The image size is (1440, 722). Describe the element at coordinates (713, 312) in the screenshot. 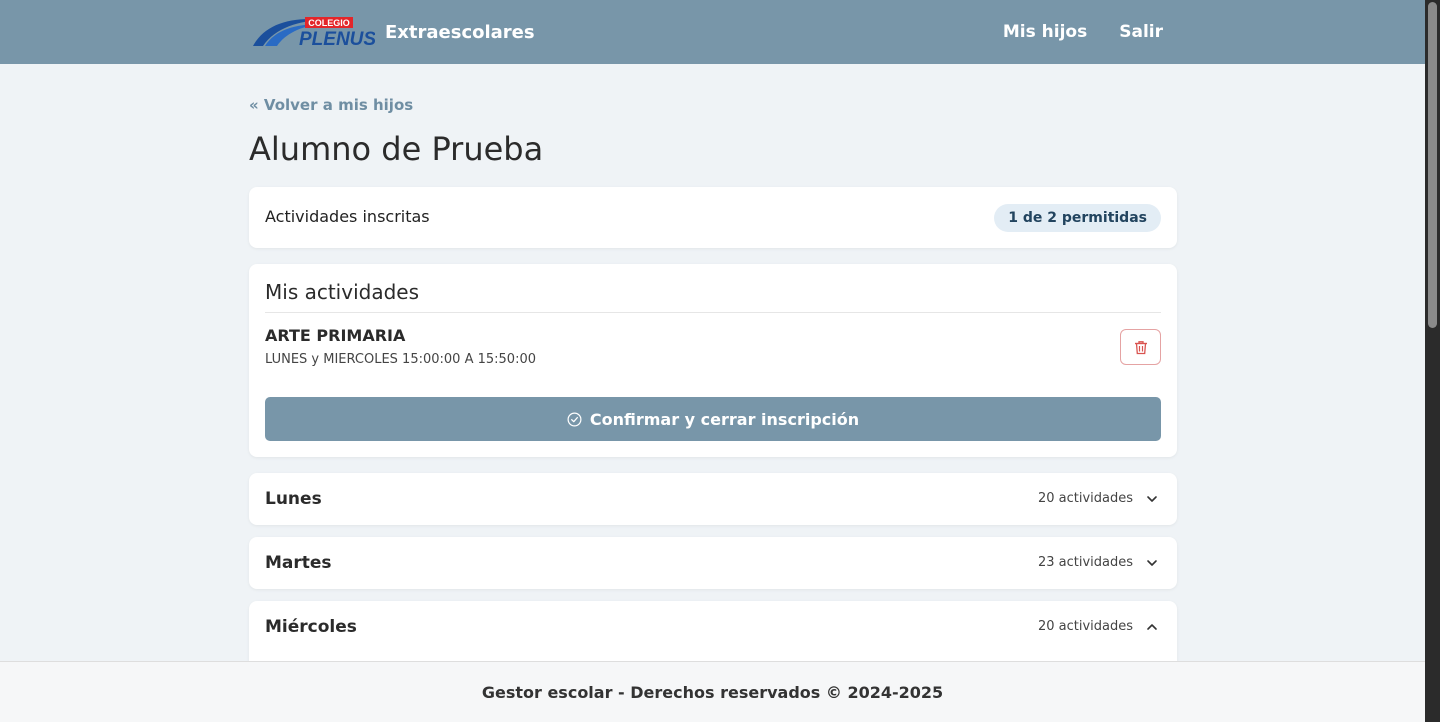

I see `divider` at that location.